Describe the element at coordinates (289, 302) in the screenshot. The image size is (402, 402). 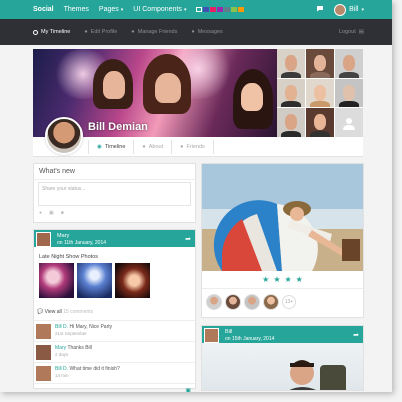
I see `more-friends-count: 13+` at that location.